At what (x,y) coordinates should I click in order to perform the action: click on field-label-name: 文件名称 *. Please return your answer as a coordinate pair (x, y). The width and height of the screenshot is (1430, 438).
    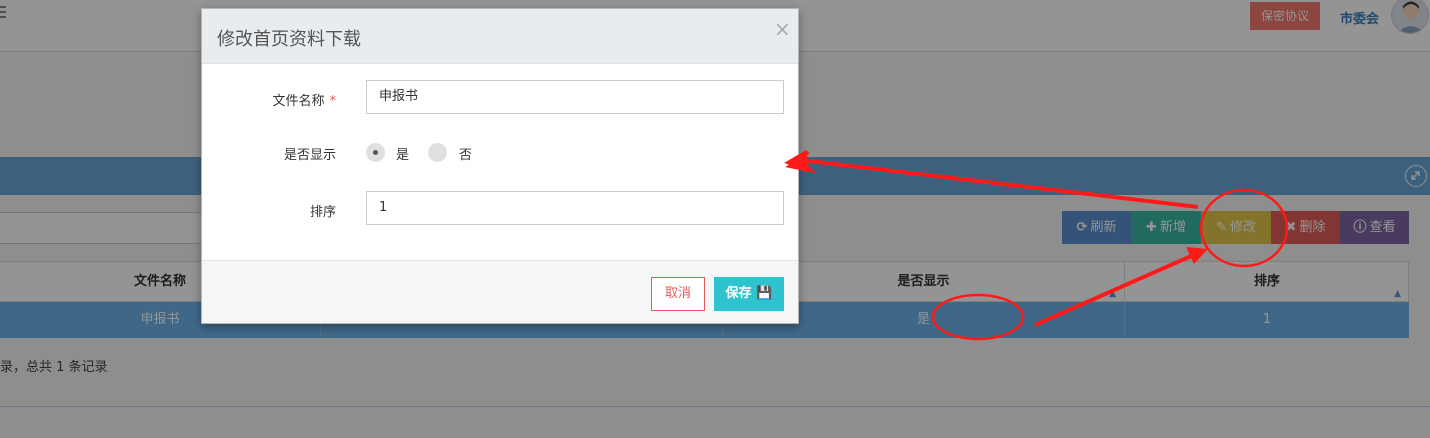
    Looking at the image, I should click on (304, 101).